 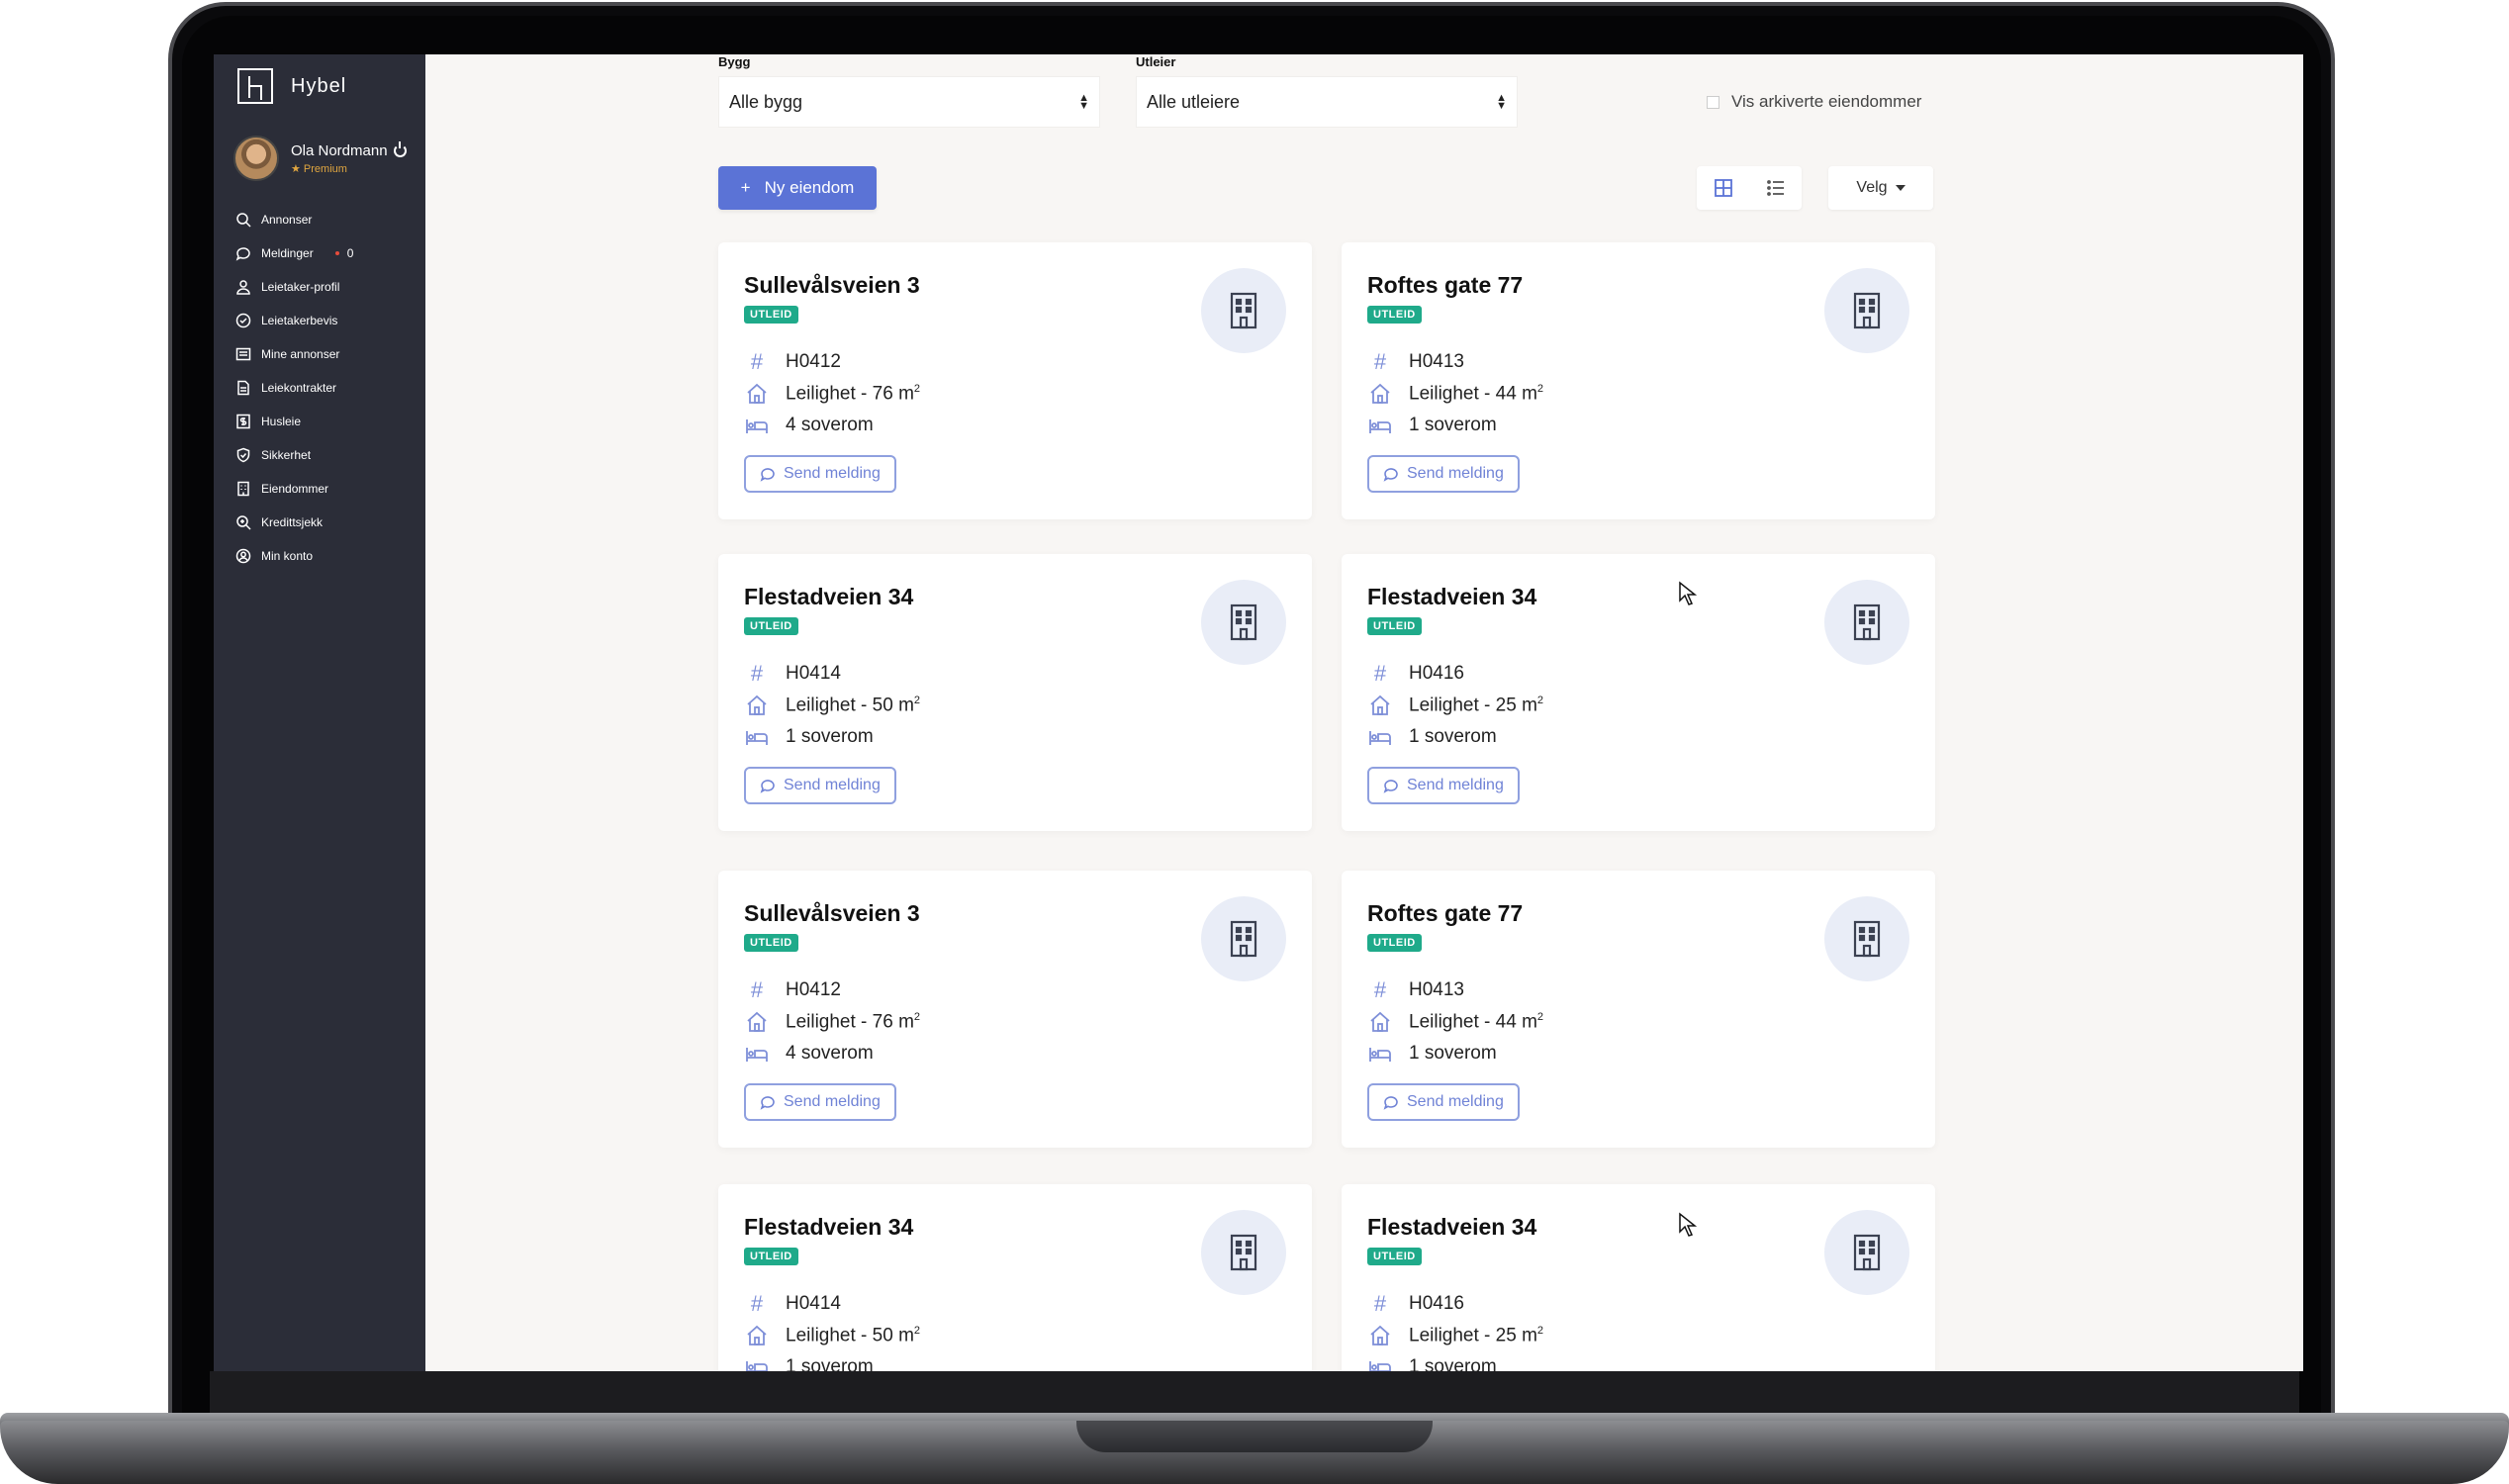 I want to click on new-property-button: + Ny eiendom, so click(x=798, y=188).